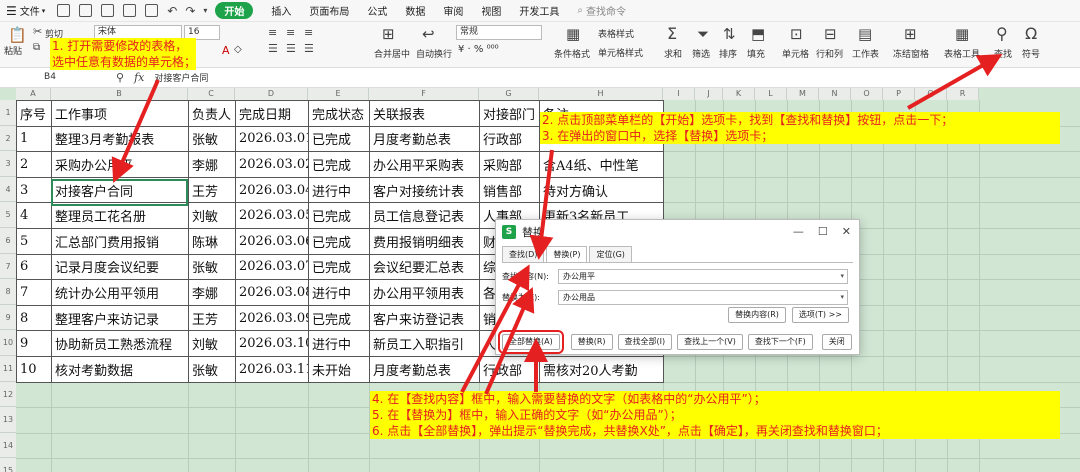 This screenshot has height=472, width=1080. What do you see at coordinates (955, 82) in the screenshot?
I see `arrow-to-find` at bounding box center [955, 82].